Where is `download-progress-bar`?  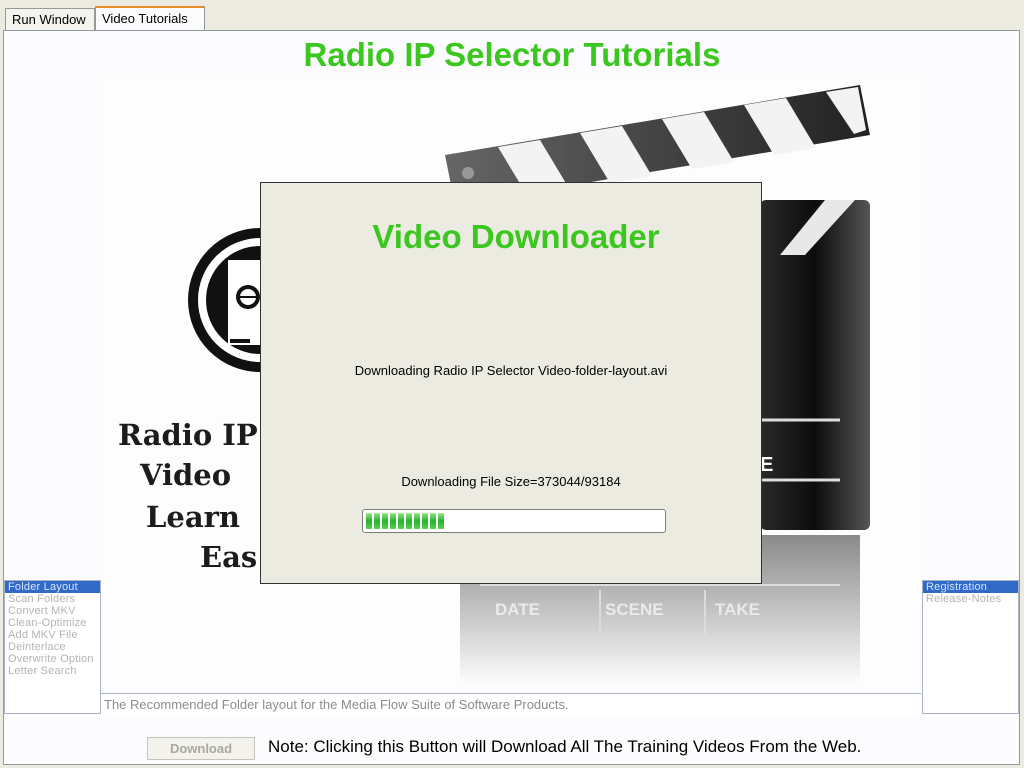 download-progress-bar is located at coordinates (514, 521).